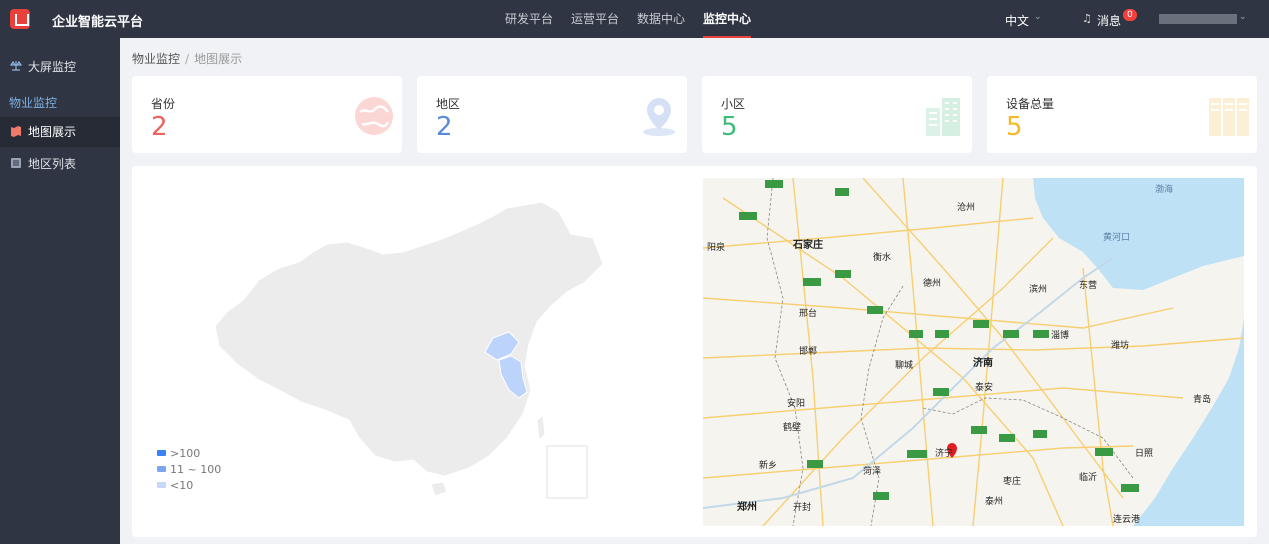 This screenshot has height=544, width=1269. I want to click on server-rack-icon, so click(1229, 117).